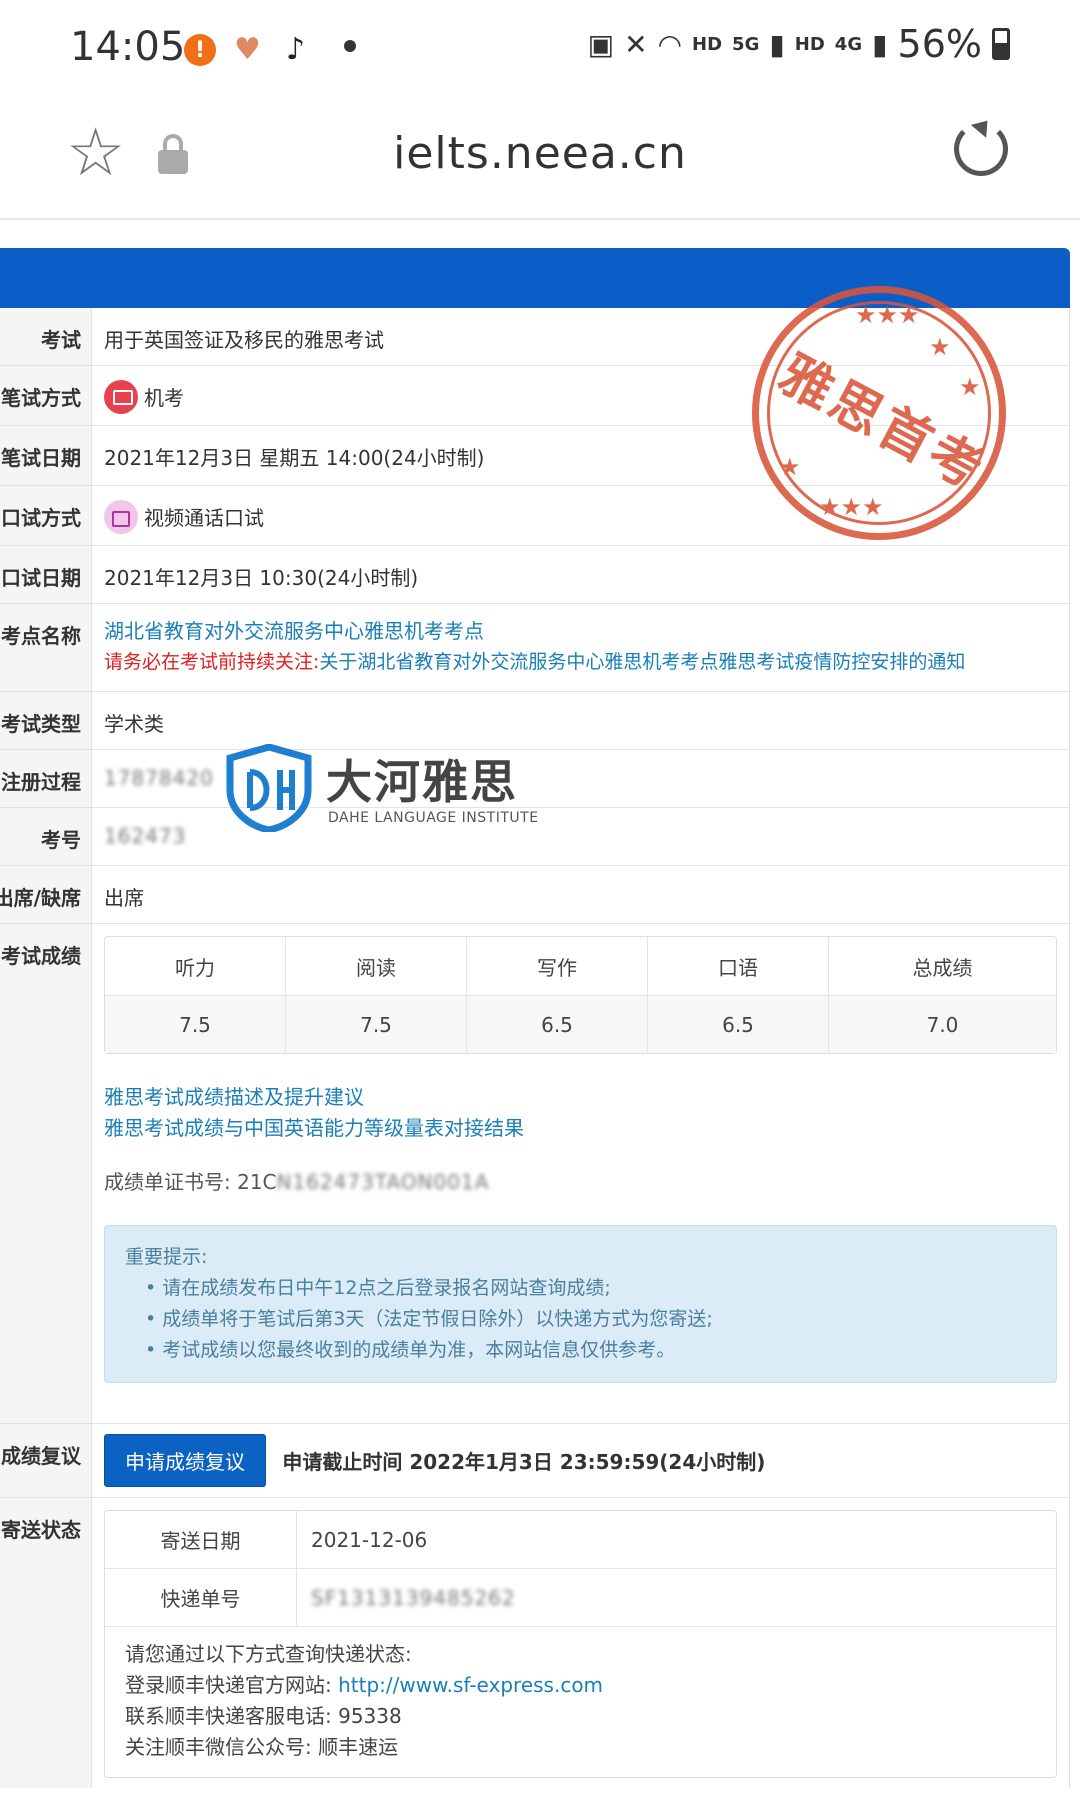  What do you see at coordinates (46, 1643) in the screenshot?
I see `label-shipping: 寄送状态` at bounding box center [46, 1643].